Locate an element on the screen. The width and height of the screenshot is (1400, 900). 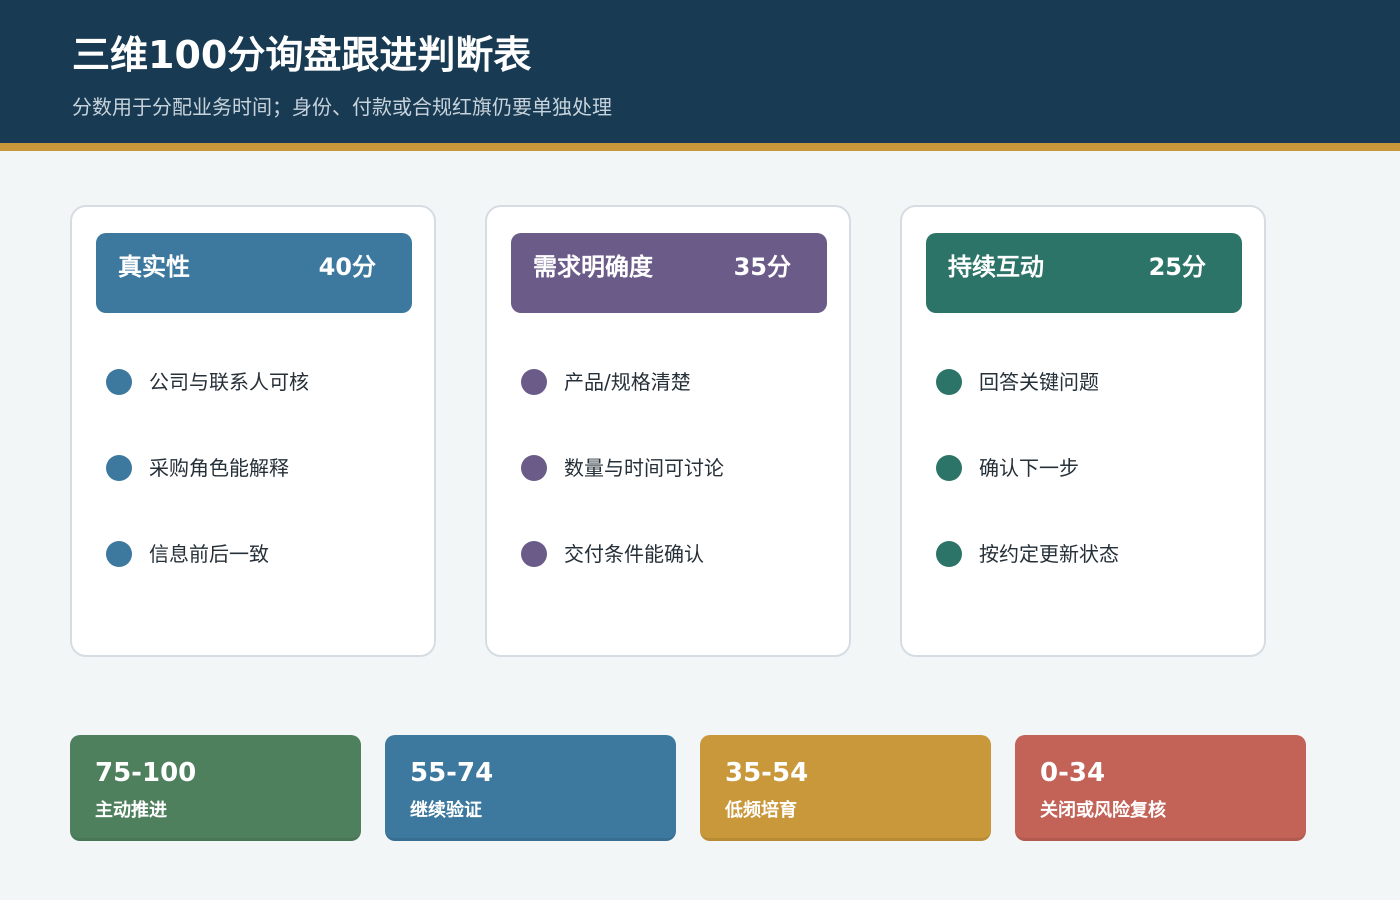
criterion-item: 产品/规格清楚 is located at coordinates (622, 382).